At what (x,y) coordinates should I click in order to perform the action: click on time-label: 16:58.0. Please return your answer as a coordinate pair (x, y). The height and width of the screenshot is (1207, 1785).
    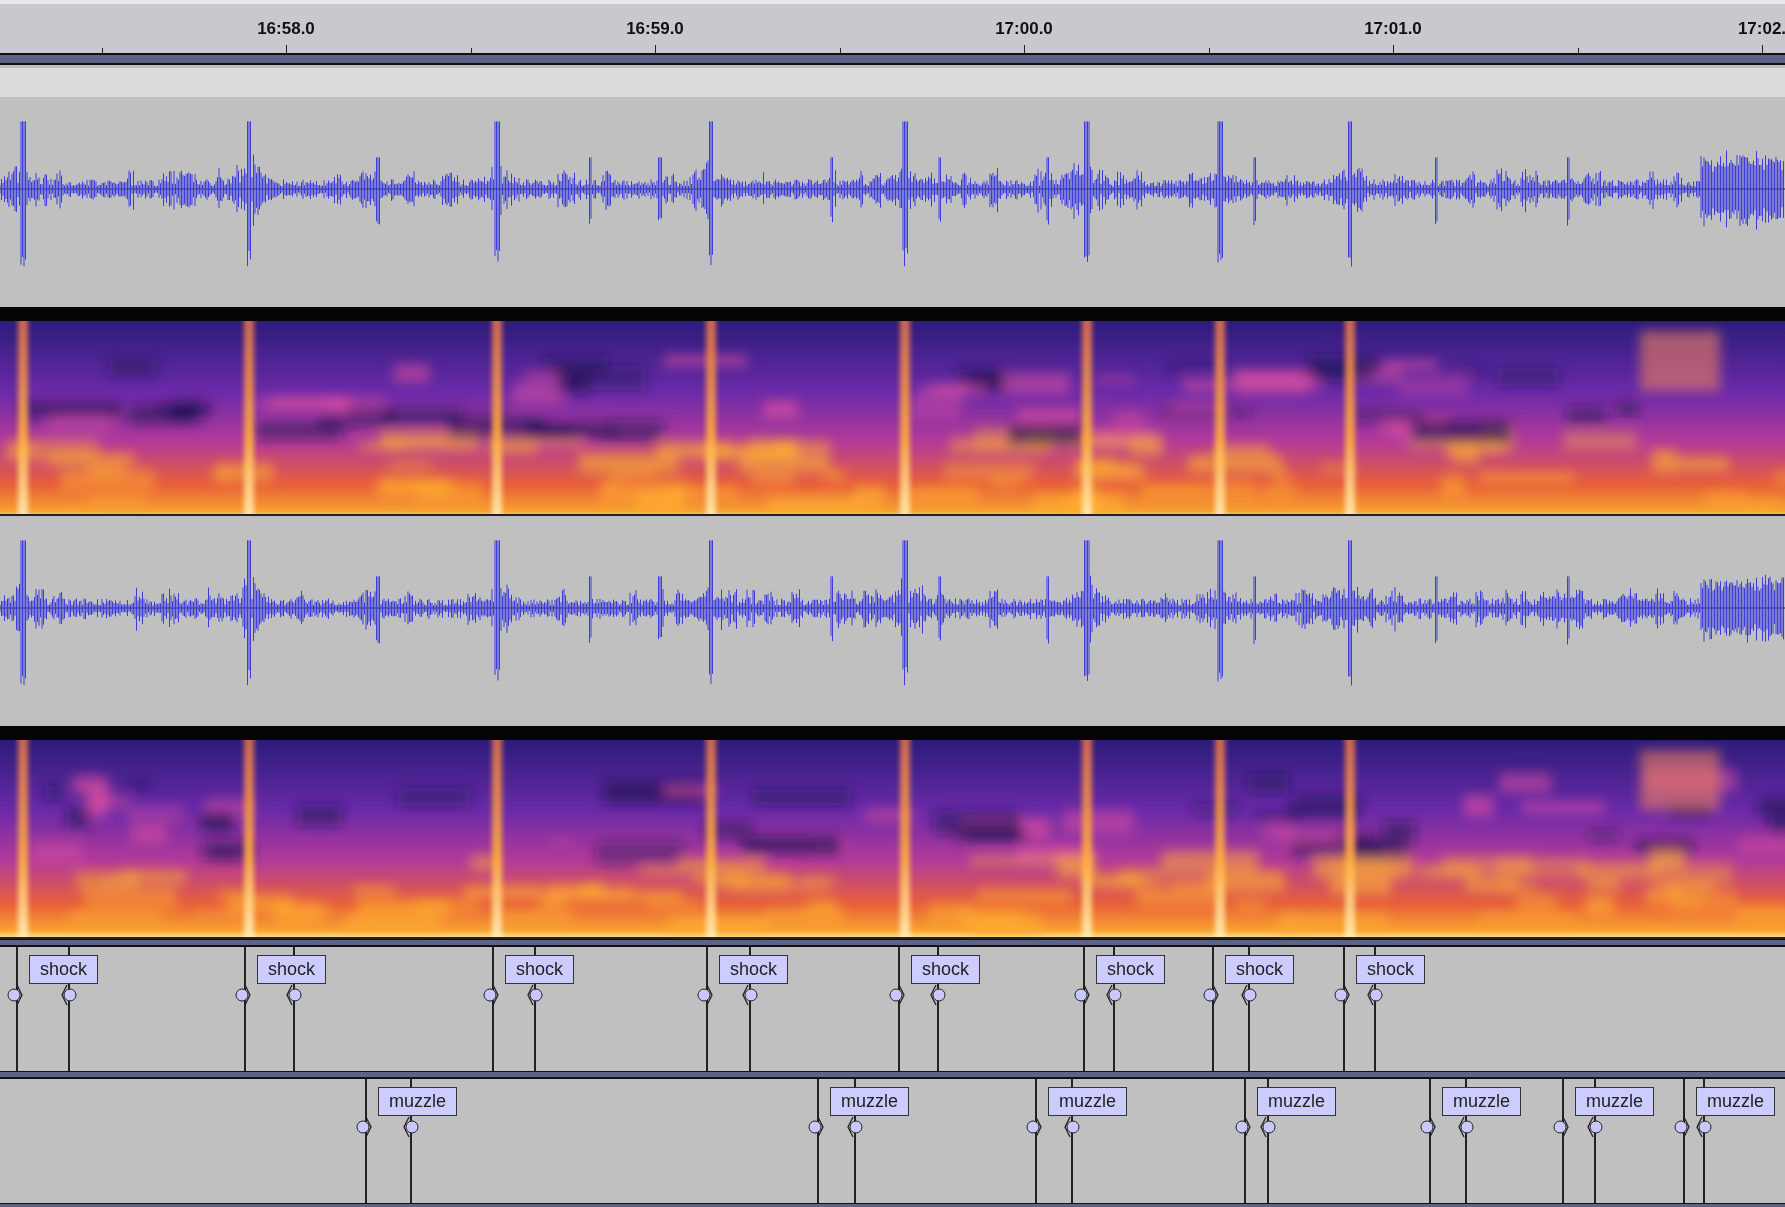
    Looking at the image, I should click on (286, 29).